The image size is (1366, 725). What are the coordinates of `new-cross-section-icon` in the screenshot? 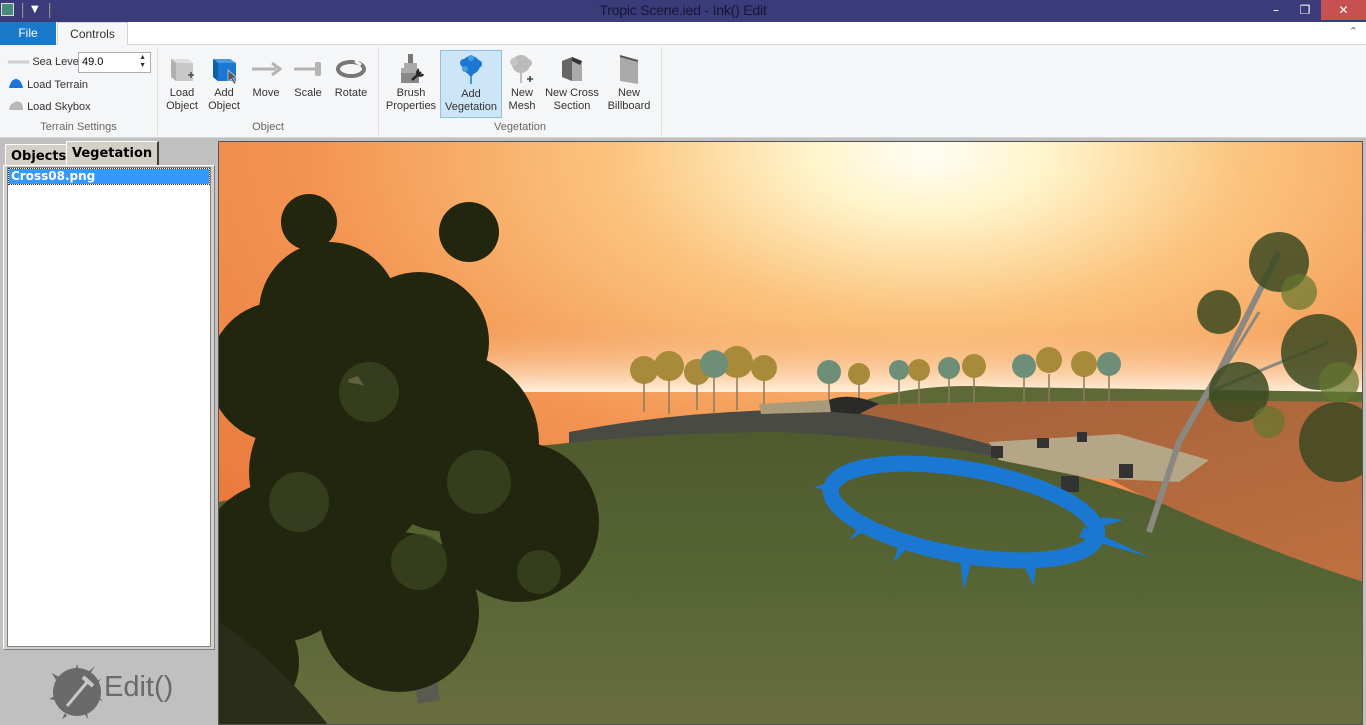 It's located at (572, 69).